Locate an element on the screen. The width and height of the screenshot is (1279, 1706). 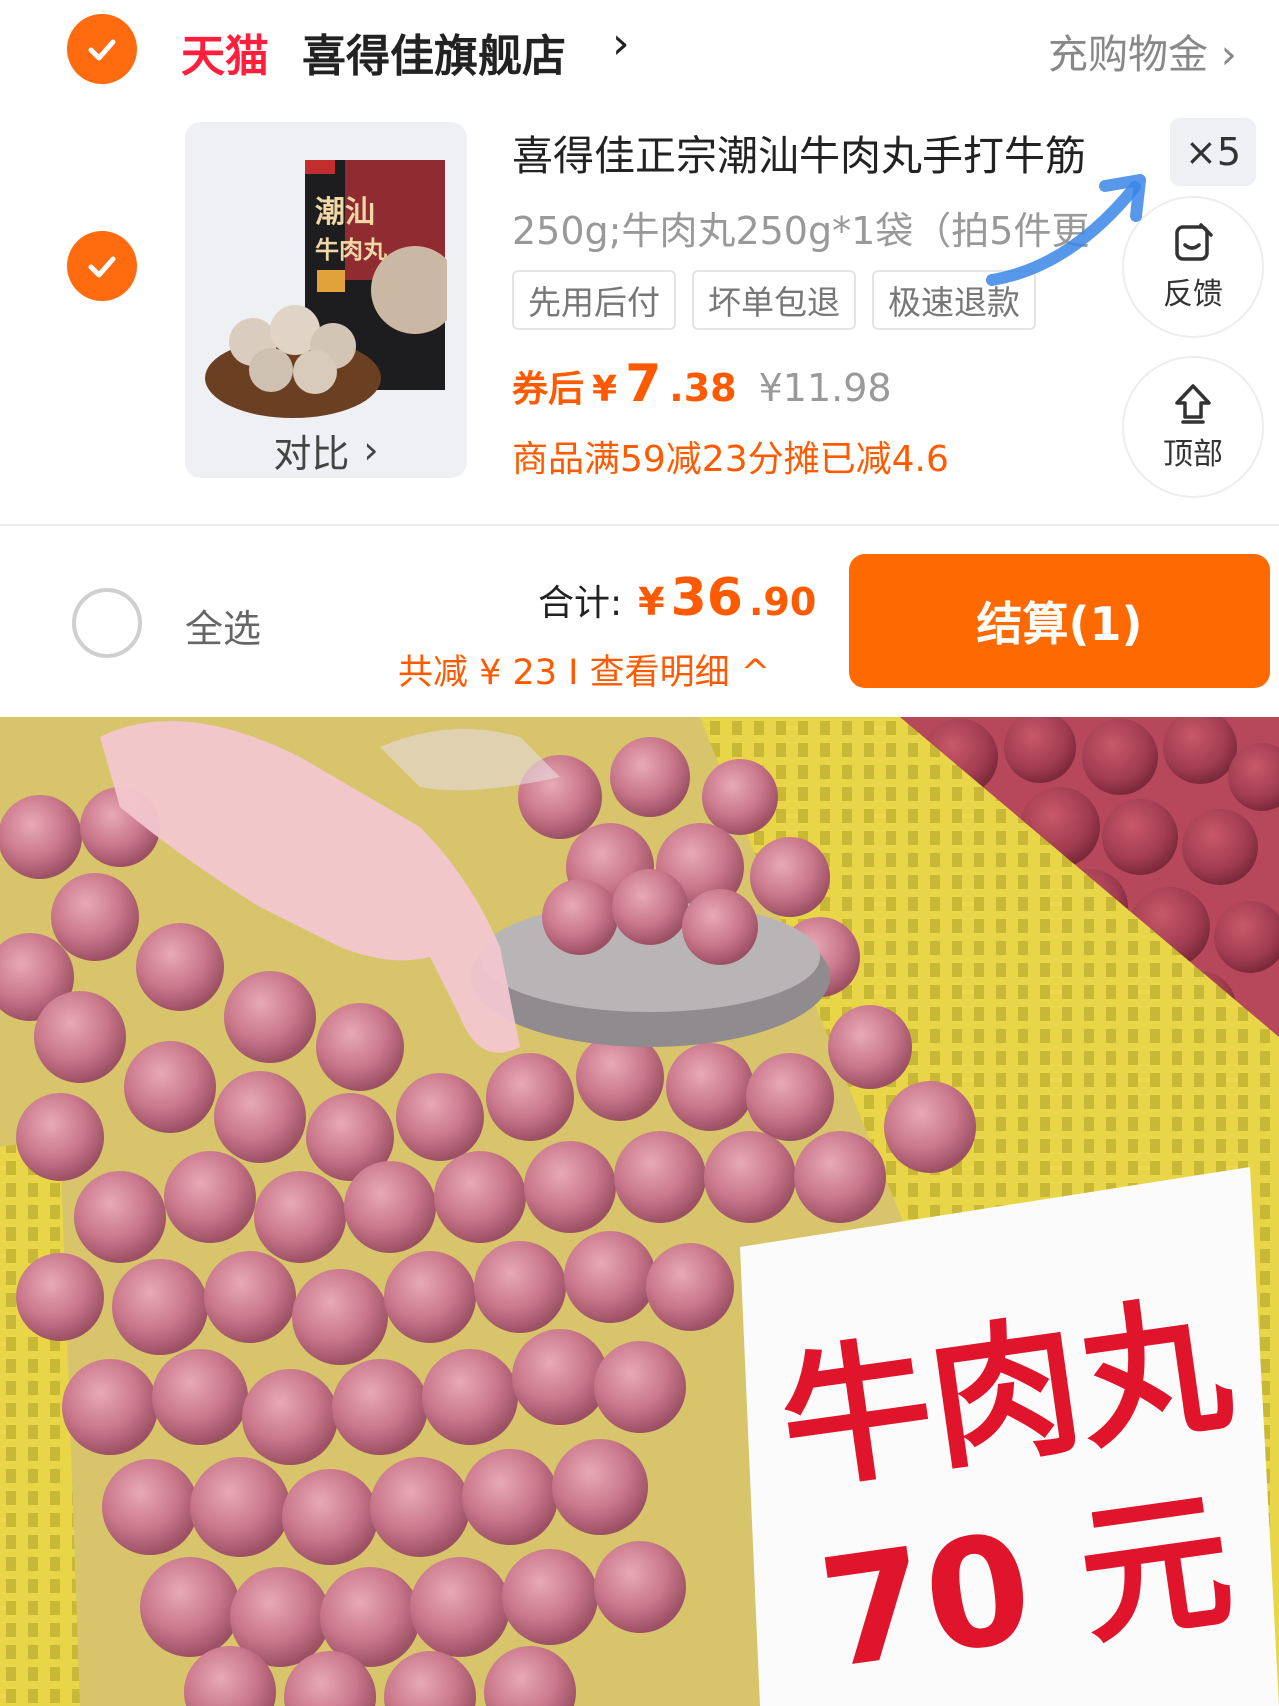
coupon-price-label: 券后 is located at coordinates (548, 389).